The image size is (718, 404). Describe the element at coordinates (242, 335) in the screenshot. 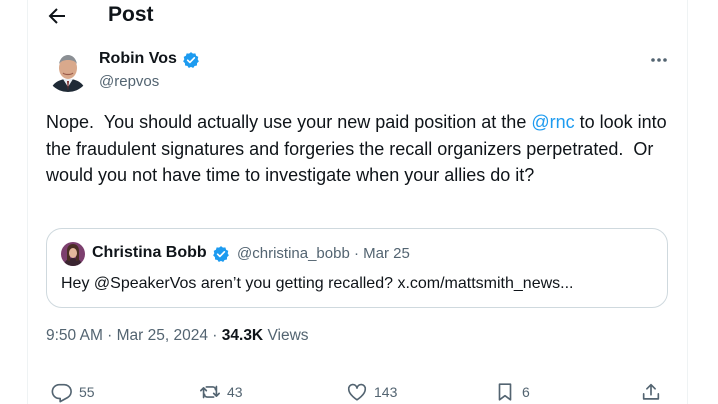

I see `views-count: 34.3K` at that location.